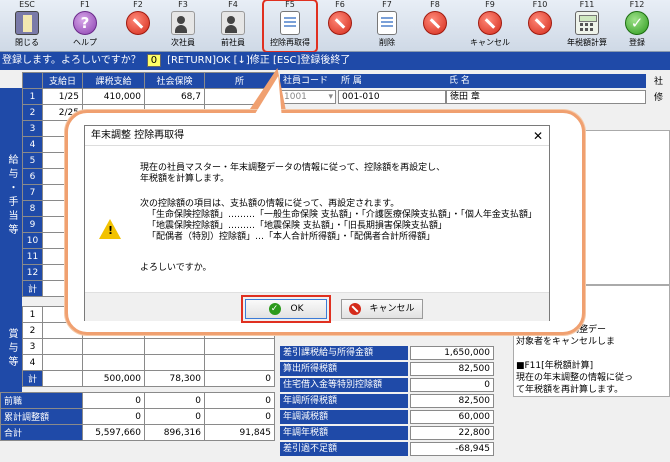 This screenshot has height=462, width=670. What do you see at coordinates (344, 353) in the screenshot?
I see `result-label: 差引課税給与所得金額` at bounding box center [344, 353].